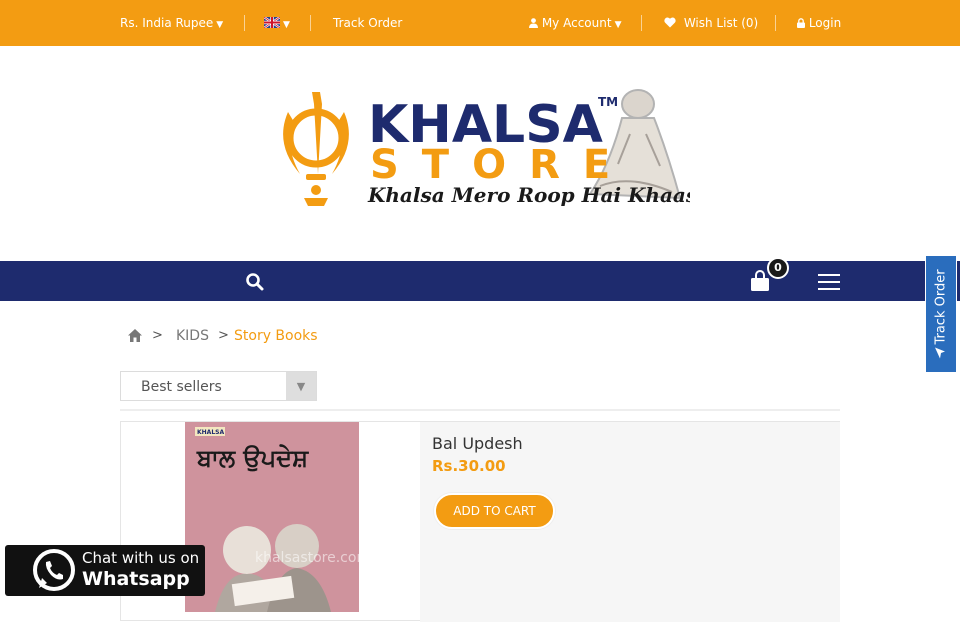  I want to click on home-icon, so click(135, 335).